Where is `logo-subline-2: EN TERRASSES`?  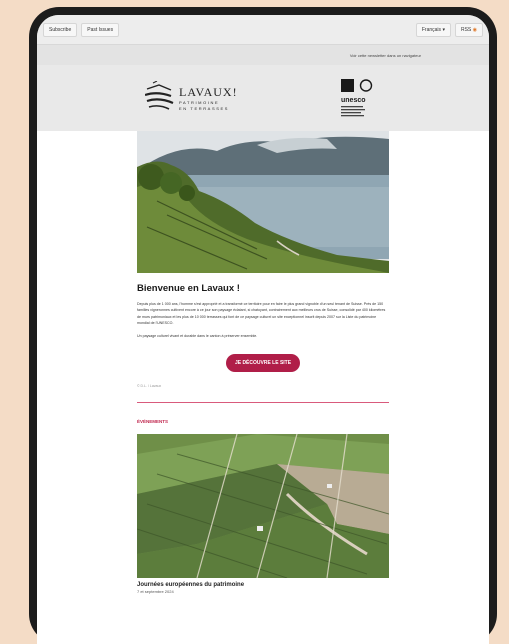 logo-subline-2: EN TERRASSES is located at coordinates (204, 108).